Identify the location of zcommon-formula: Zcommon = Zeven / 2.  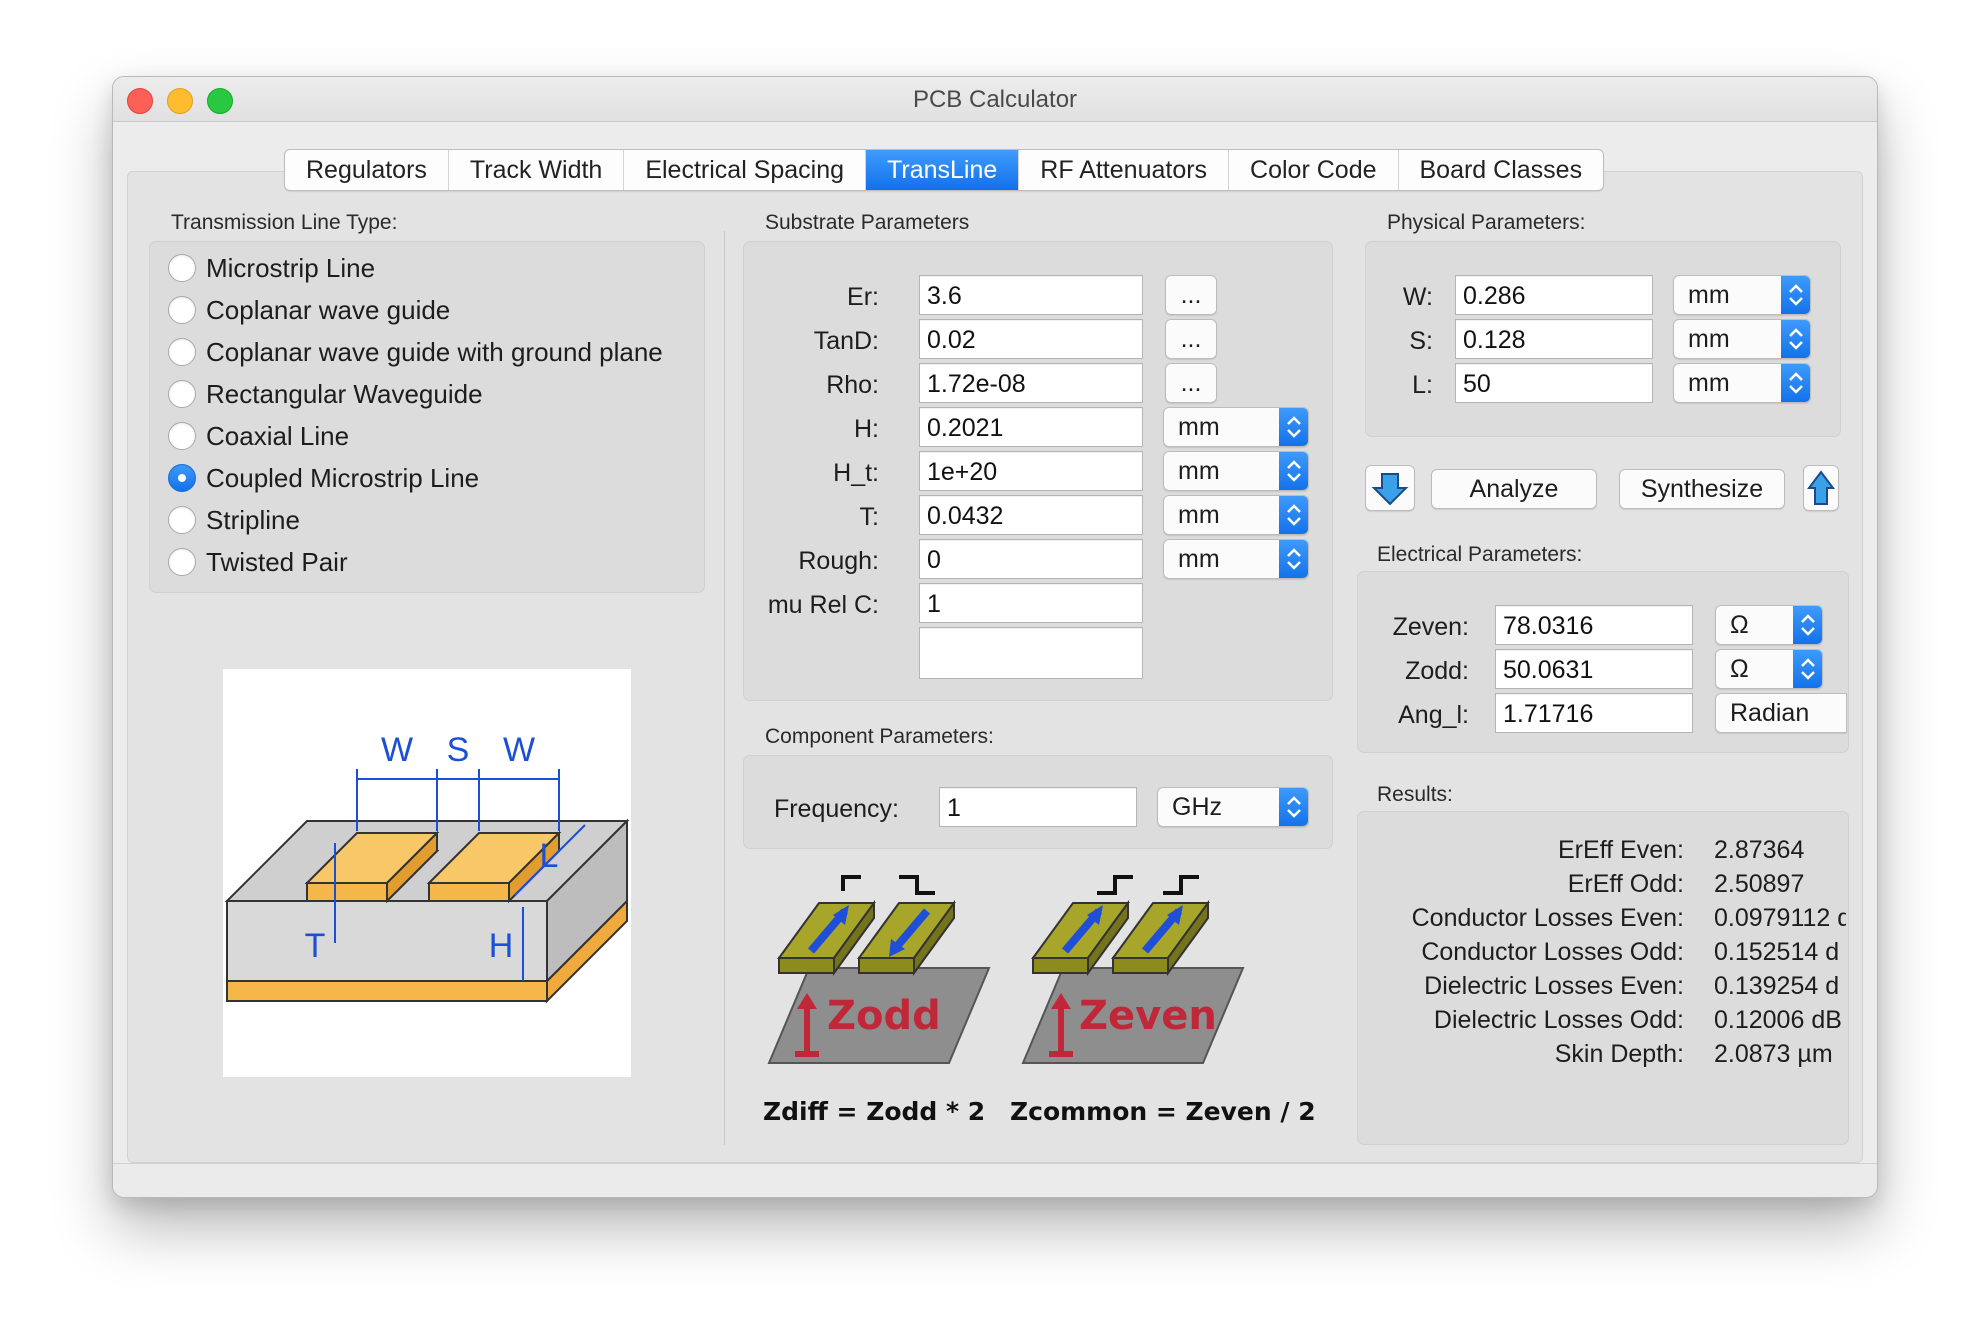
(1163, 1111).